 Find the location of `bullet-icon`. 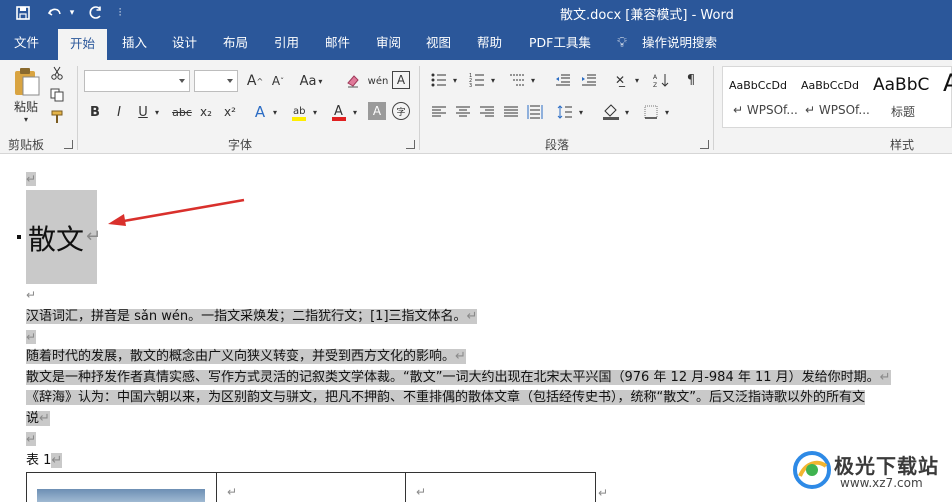

bullet-icon is located at coordinates (19, 237).